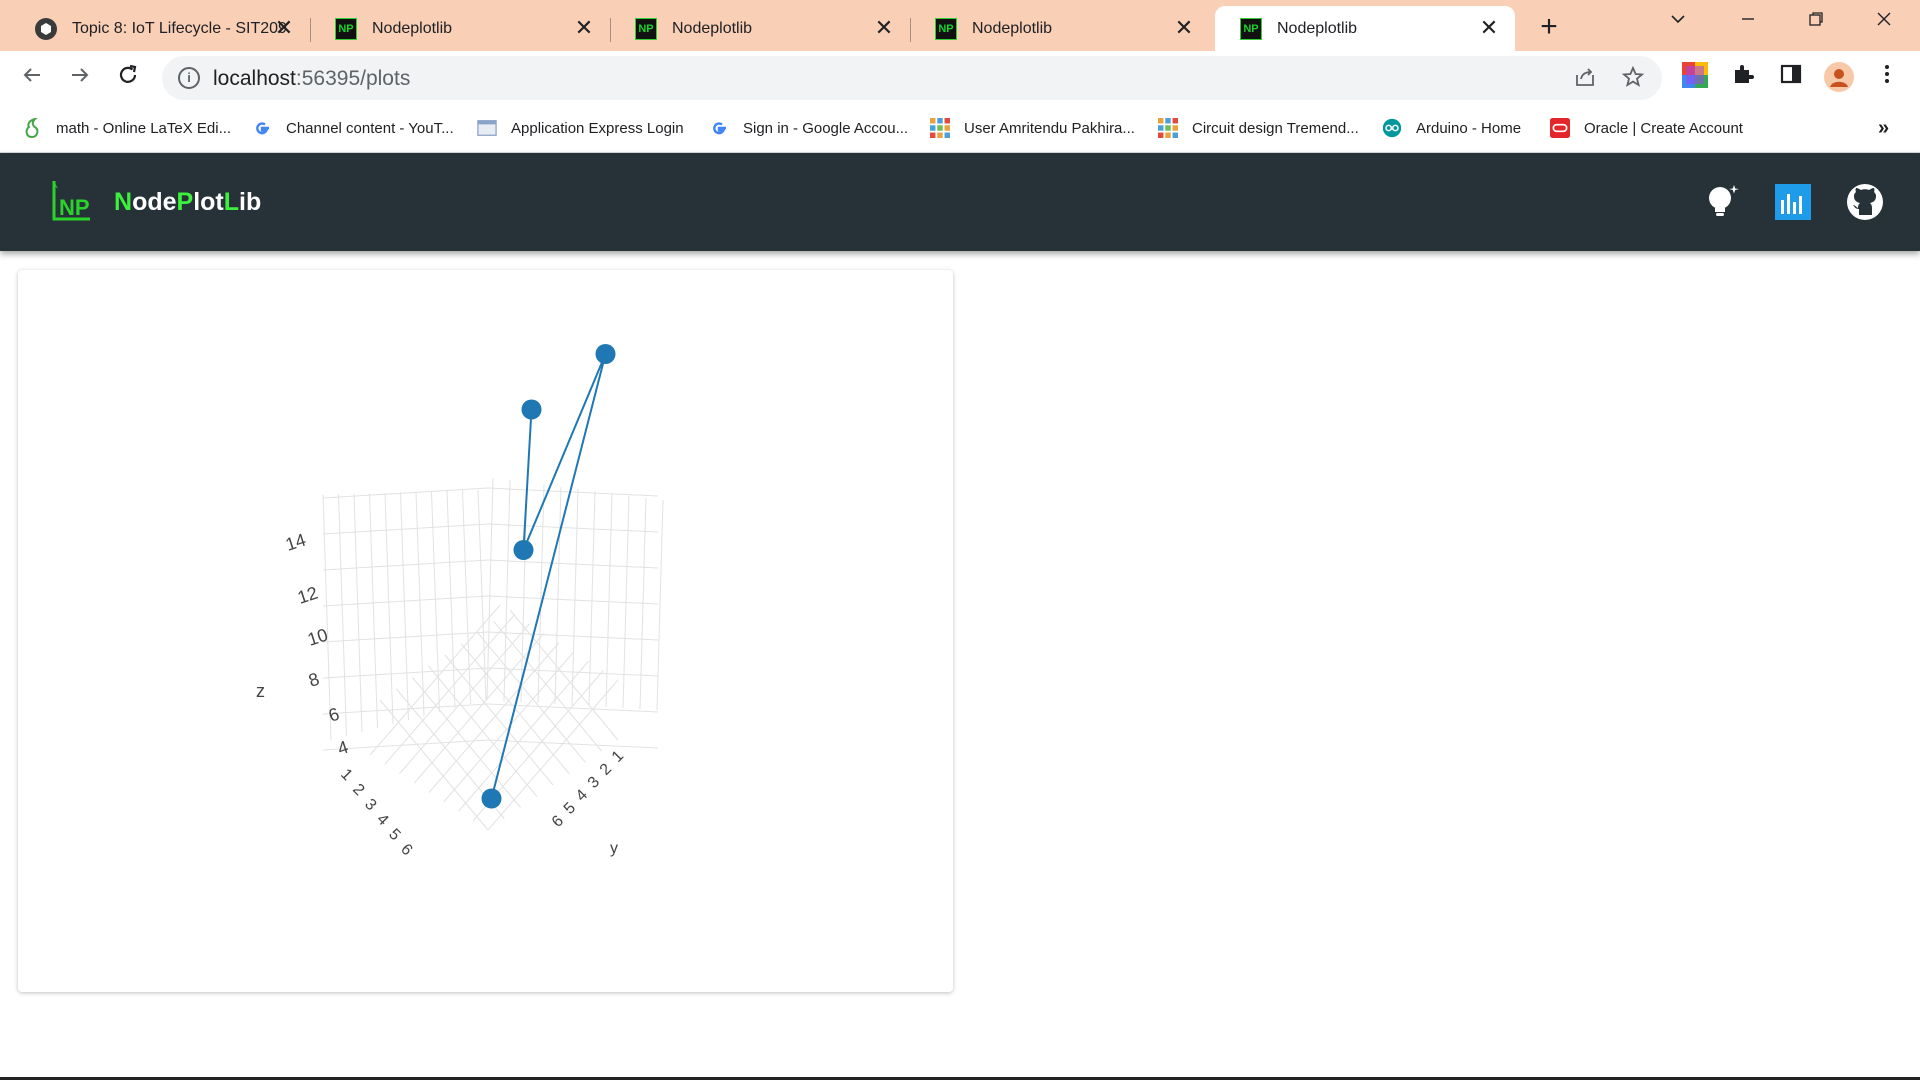  Describe the element at coordinates (1560, 128) in the screenshot. I see `oracle-icon` at that location.